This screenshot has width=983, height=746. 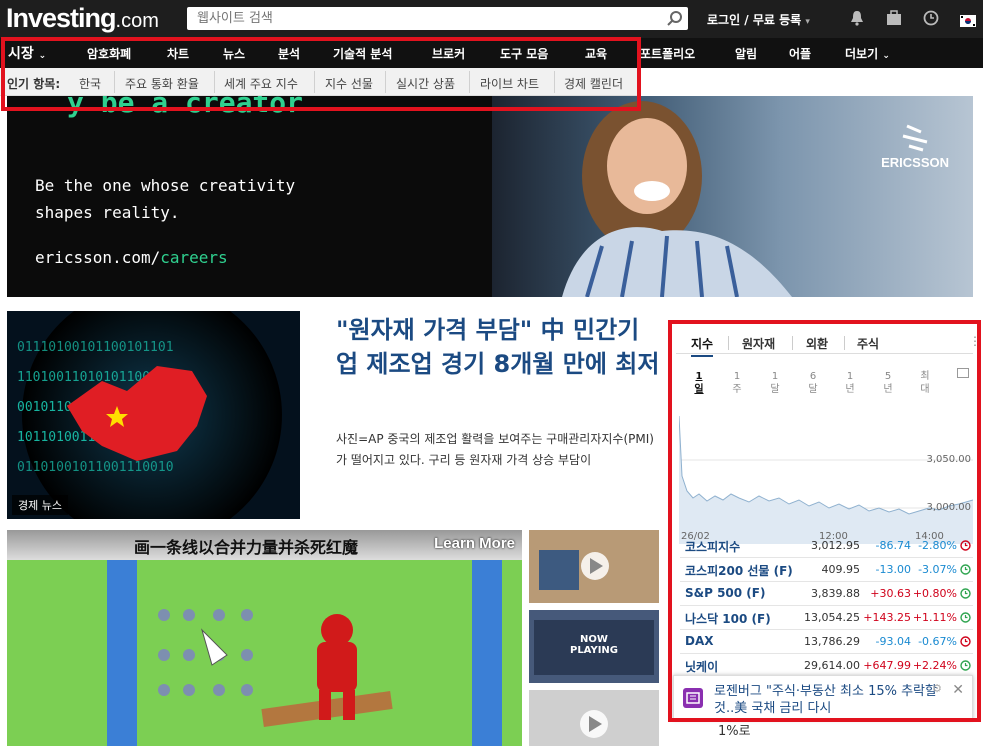 I want to click on quote-change: -93.04, so click(x=893, y=641).